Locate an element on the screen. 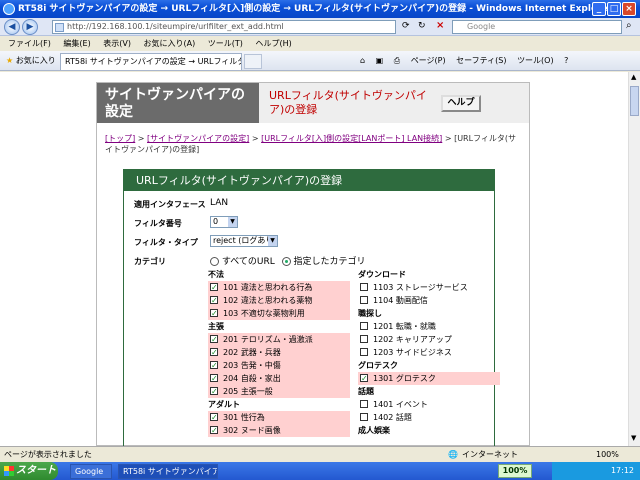 The height and width of the screenshot is (480, 640). maximize-button: □ is located at coordinates (614, 9).